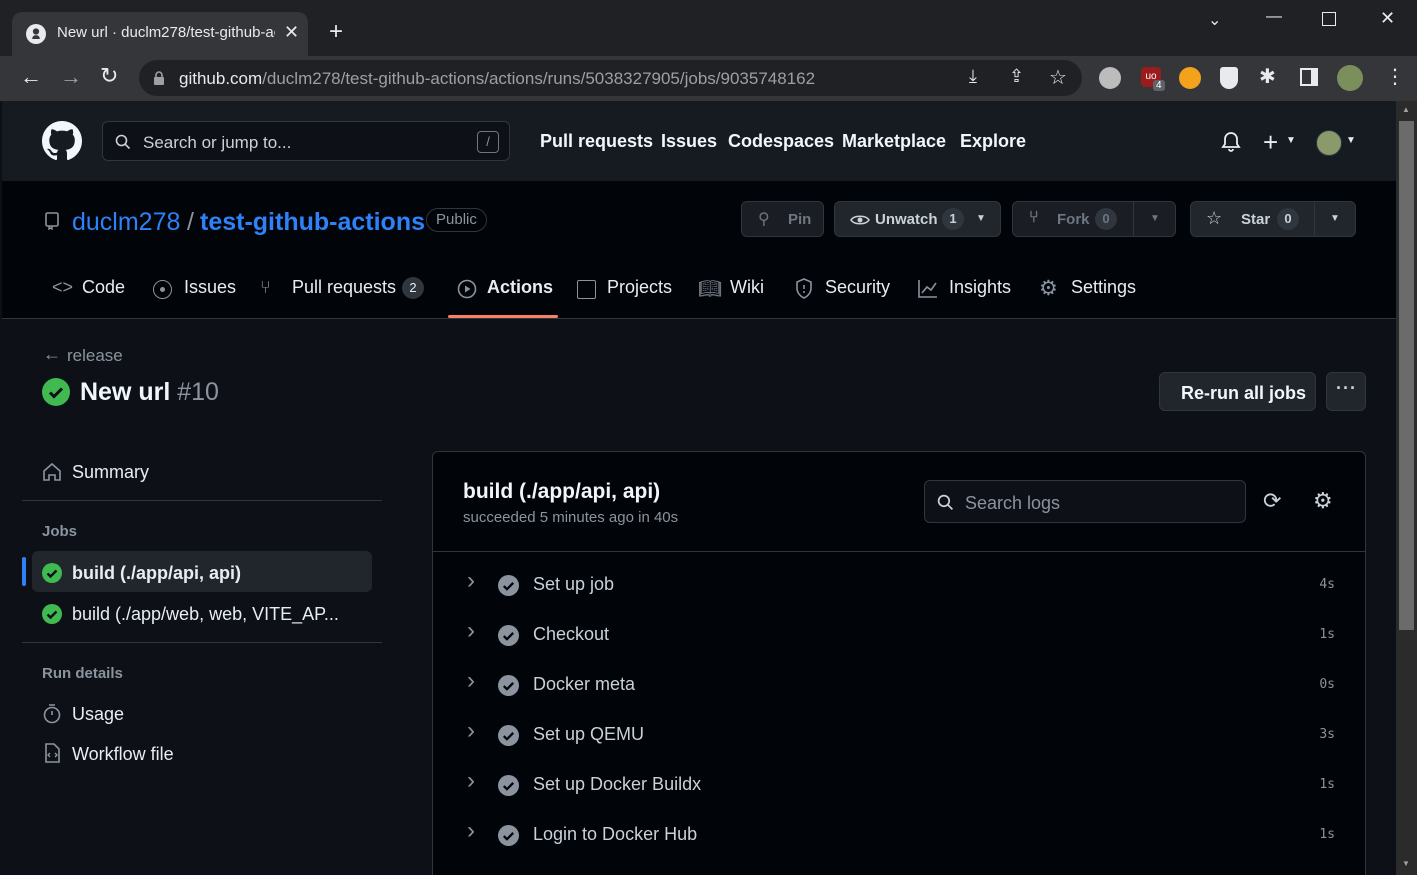  What do you see at coordinates (1314, 219) in the screenshot?
I see `star-split-divider` at bounding box center [1314, 219].